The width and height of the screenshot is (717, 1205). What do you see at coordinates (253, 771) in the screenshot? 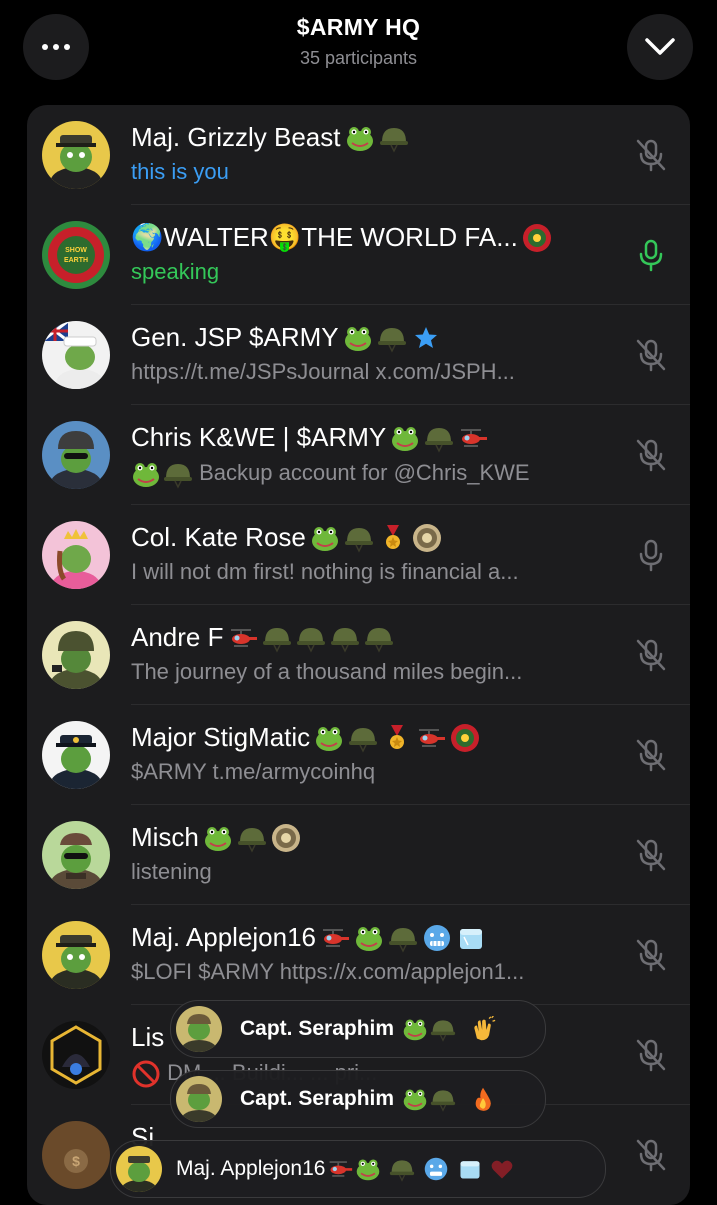
I see `participant-status: $ARMY t.me/armycoinhq` at bounding box center [253, 771].